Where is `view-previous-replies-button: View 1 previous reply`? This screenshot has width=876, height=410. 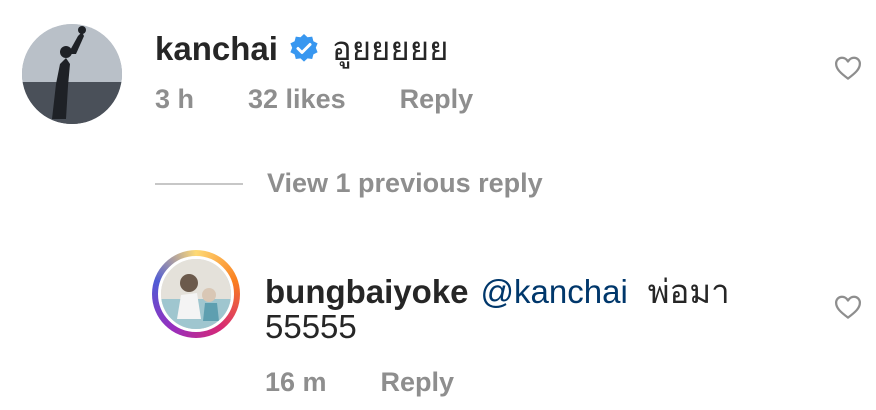 view-previous-replies-button: View 1 previous reply is located at coordinates (349, 183).